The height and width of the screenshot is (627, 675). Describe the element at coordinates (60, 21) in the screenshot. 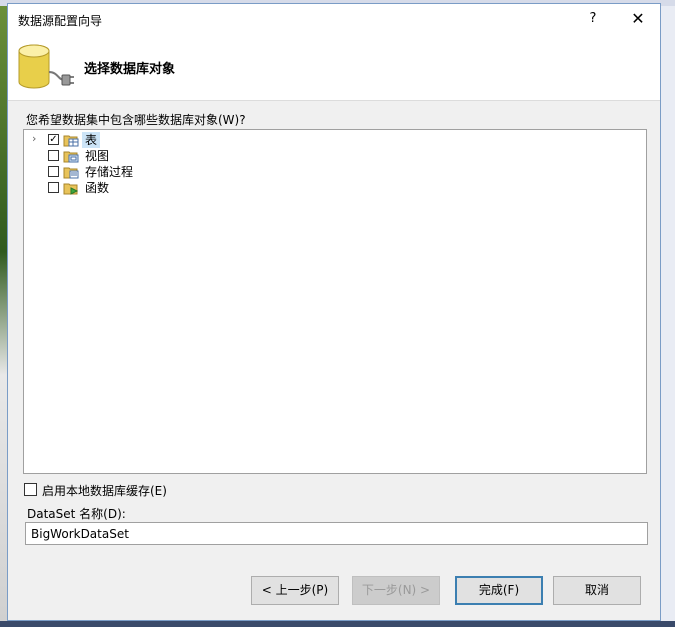

I see `window-title: 数据源配置向导` at that location.